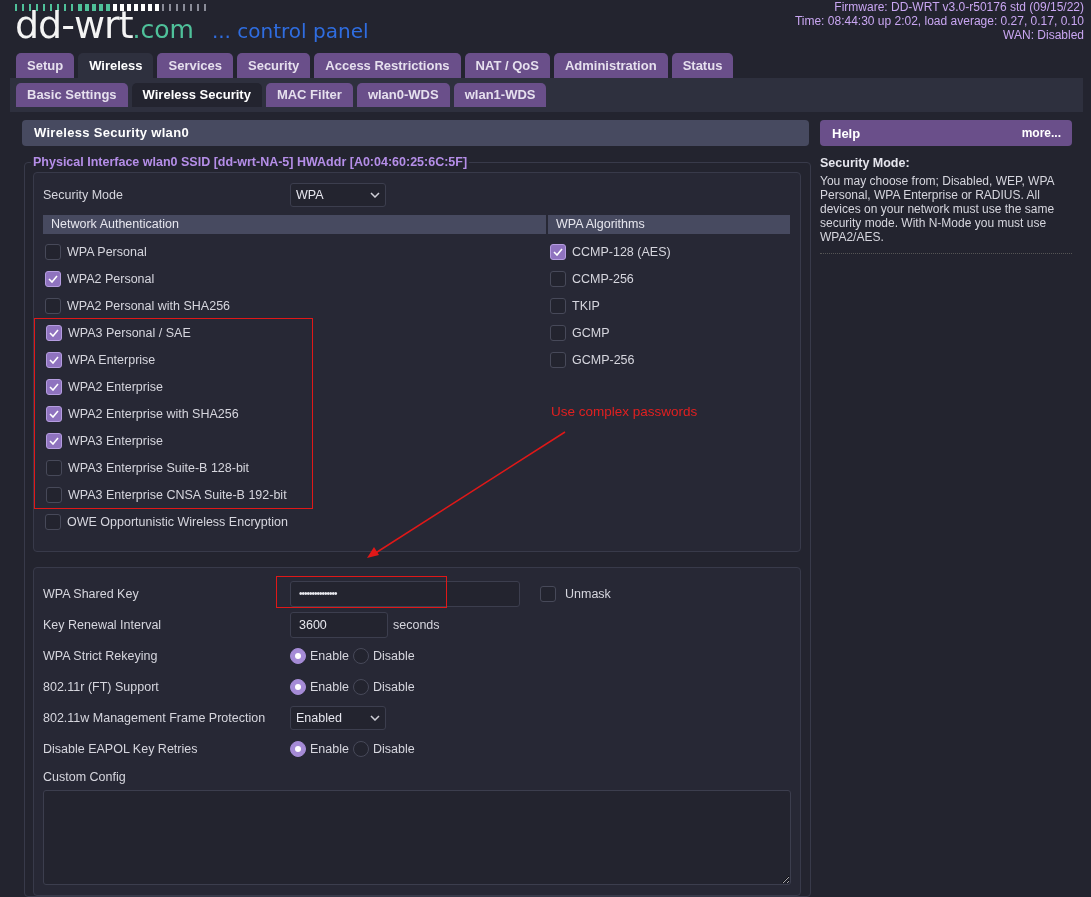 The width and height of the screenshot is (1091, 897). I want to click on annotation-note: Use complex passwords, so click(624, 411).